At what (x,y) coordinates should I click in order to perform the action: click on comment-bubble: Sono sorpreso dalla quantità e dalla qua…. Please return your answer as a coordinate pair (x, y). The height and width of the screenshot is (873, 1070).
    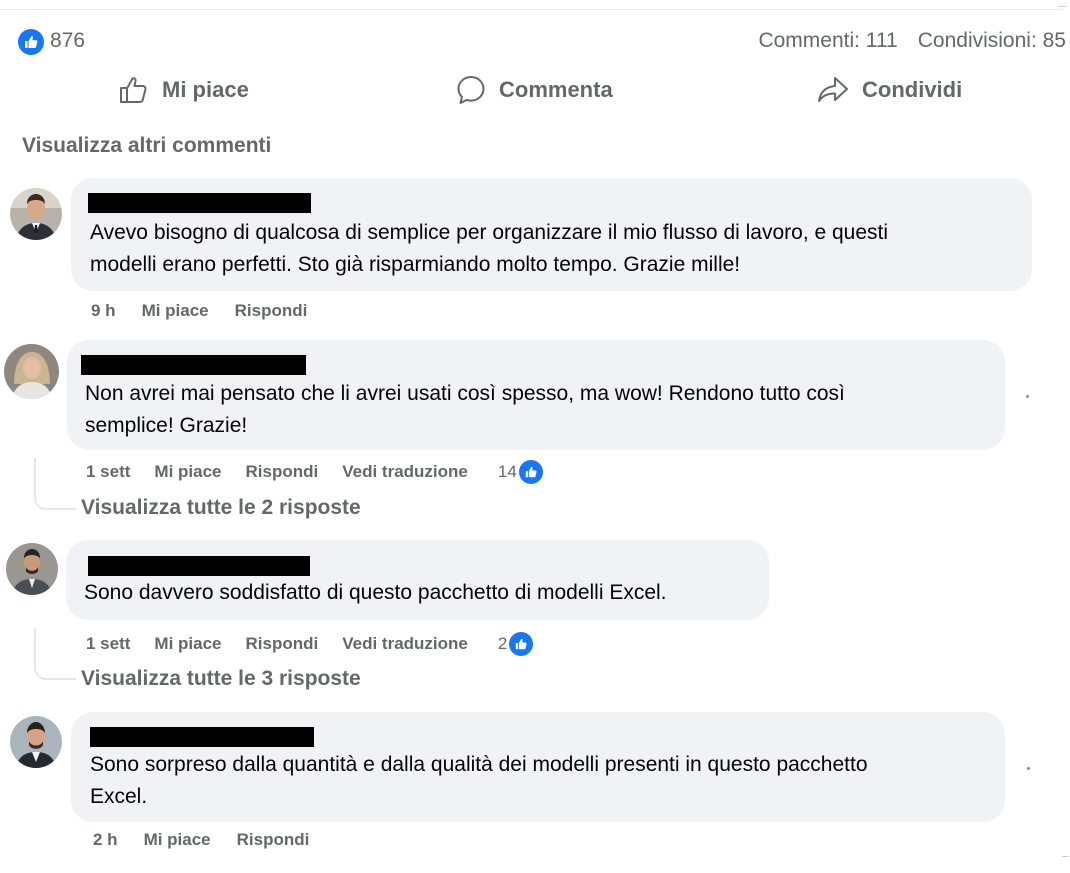
    Looking at the image, I should click on (538, 767).